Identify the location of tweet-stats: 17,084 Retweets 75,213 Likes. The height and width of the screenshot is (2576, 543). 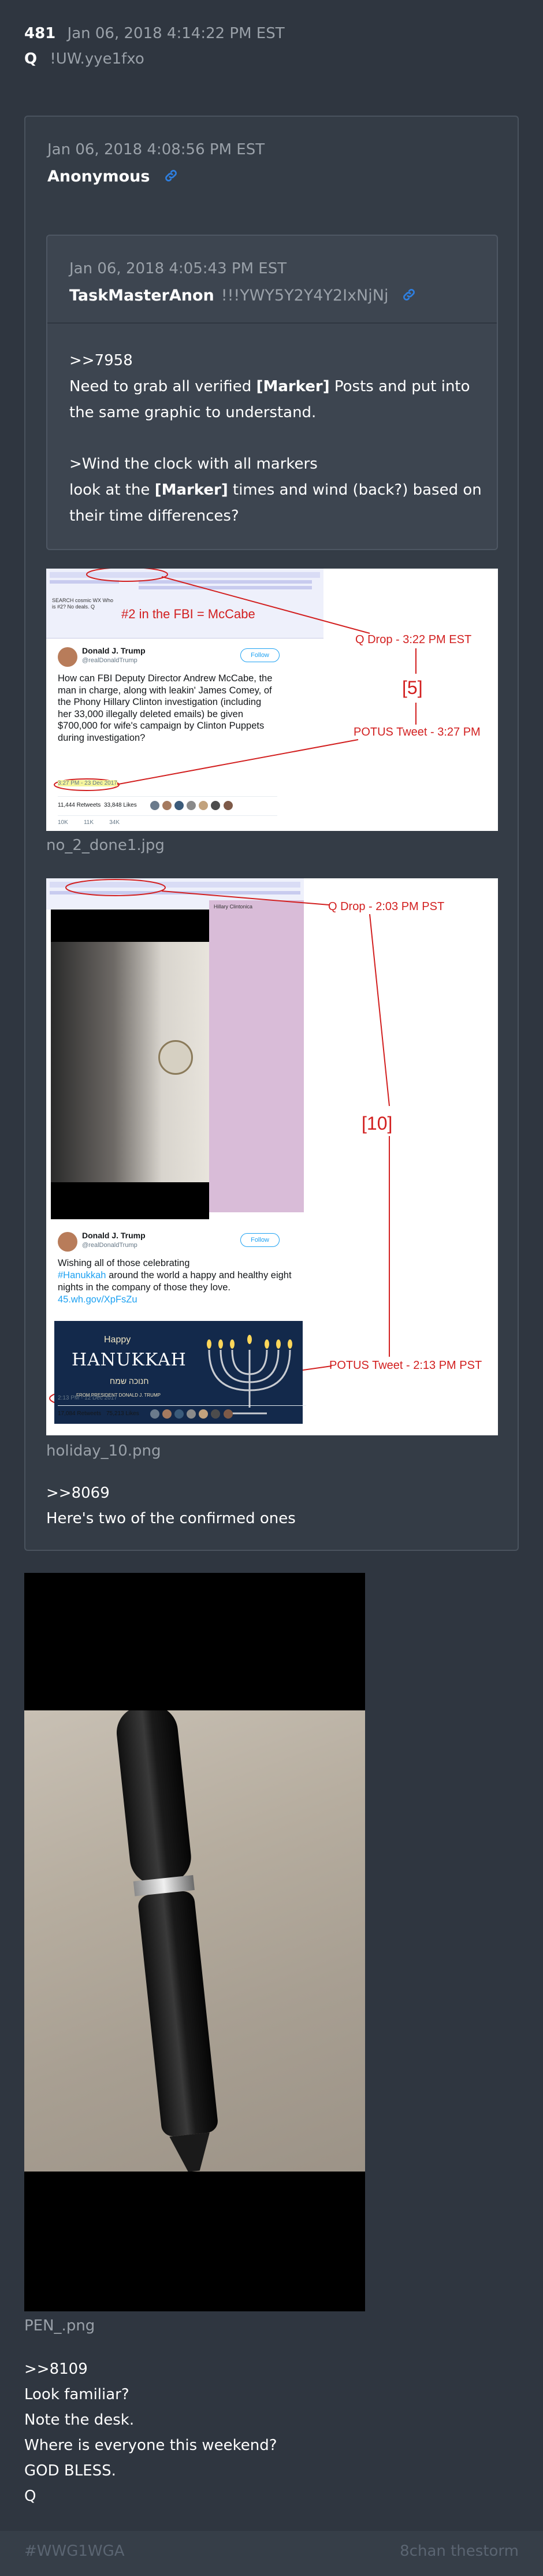
(182, 1414).